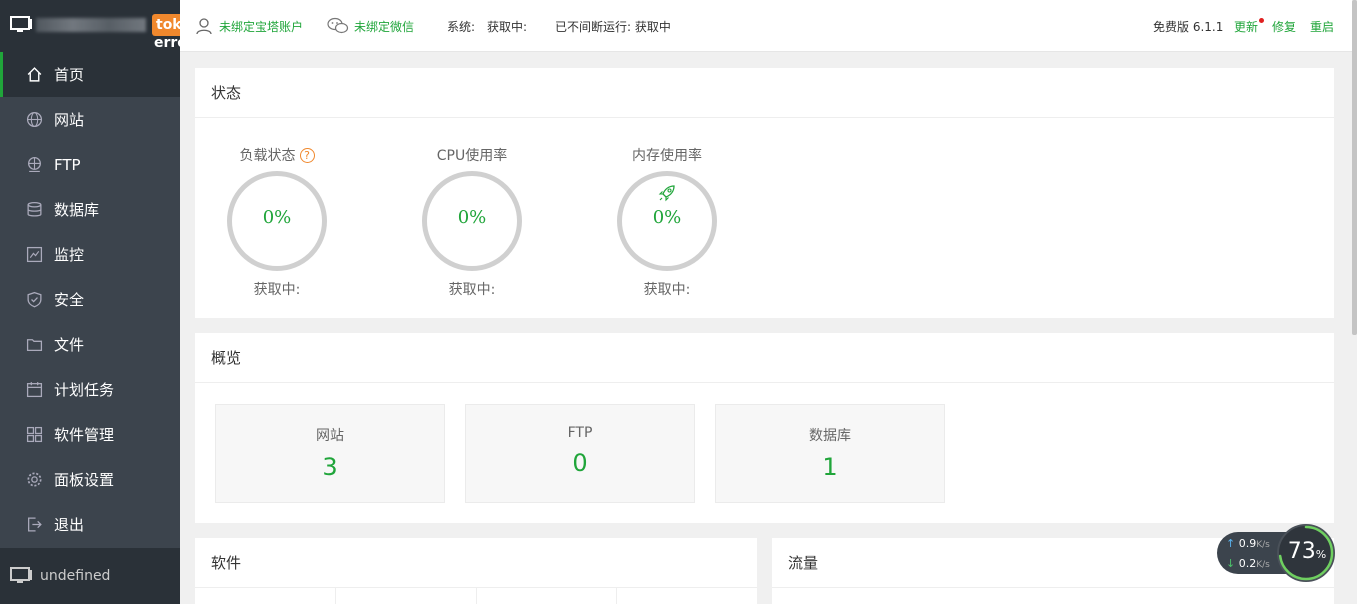 The image size is (1357, 604). Describe the element at coordinates (1262, 20) in the screenshot. I see `update-notify-dot` at that location.